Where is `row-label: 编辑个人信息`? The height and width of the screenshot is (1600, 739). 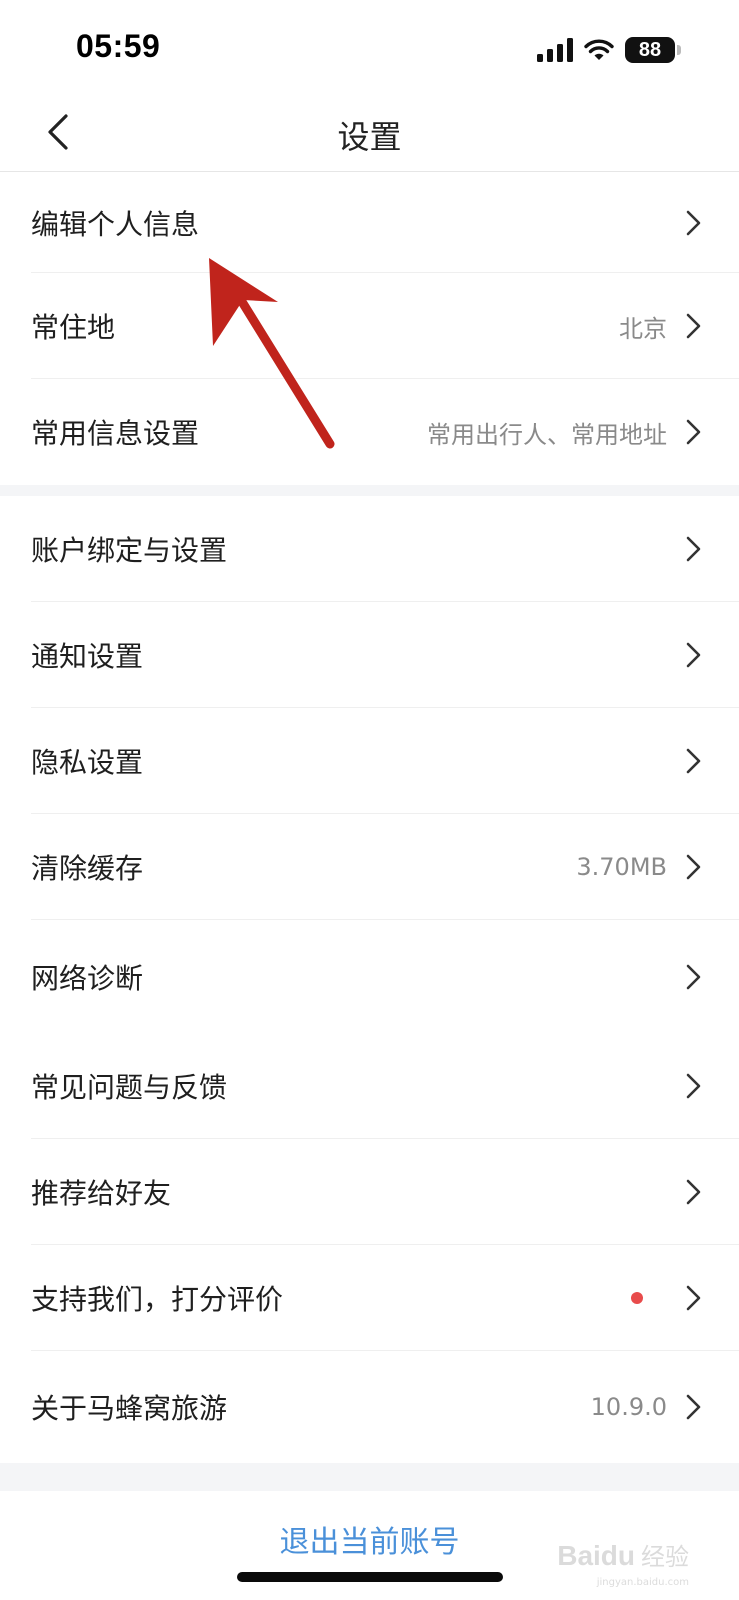 row-label: 编辑个人信息 is located at coordinates (115, 224).